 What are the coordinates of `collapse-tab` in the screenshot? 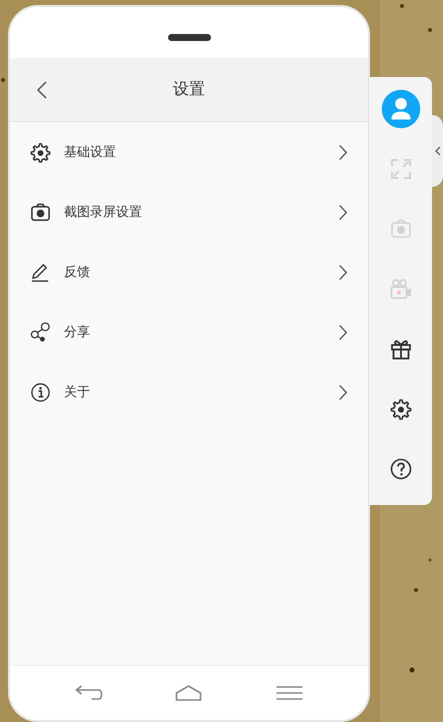 It's located at (437, 151).